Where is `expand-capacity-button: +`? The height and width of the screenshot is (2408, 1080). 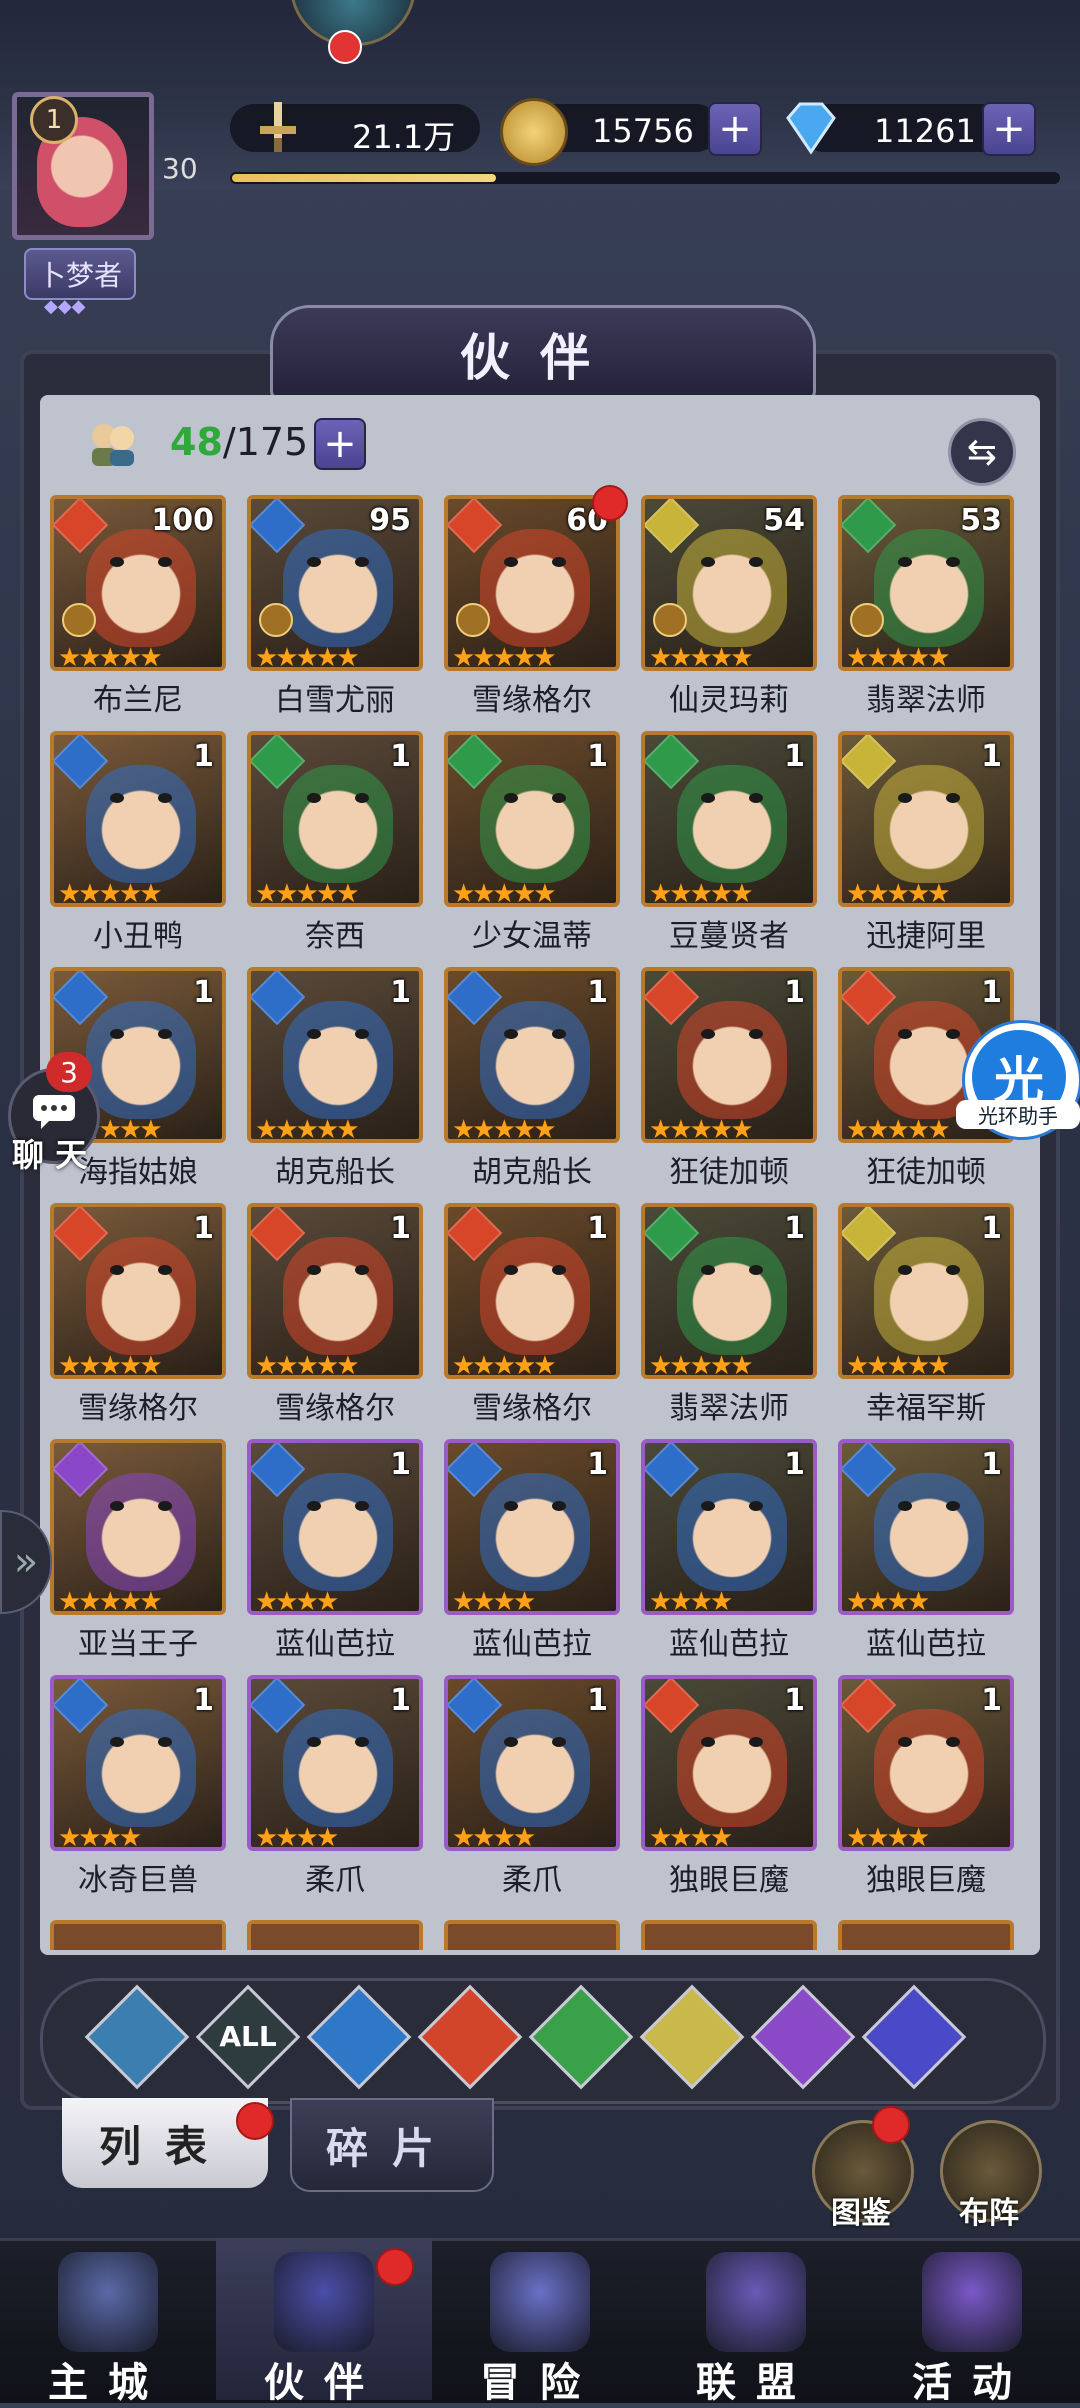 expand-capacity-button: + is located at coordinates (340, 444).